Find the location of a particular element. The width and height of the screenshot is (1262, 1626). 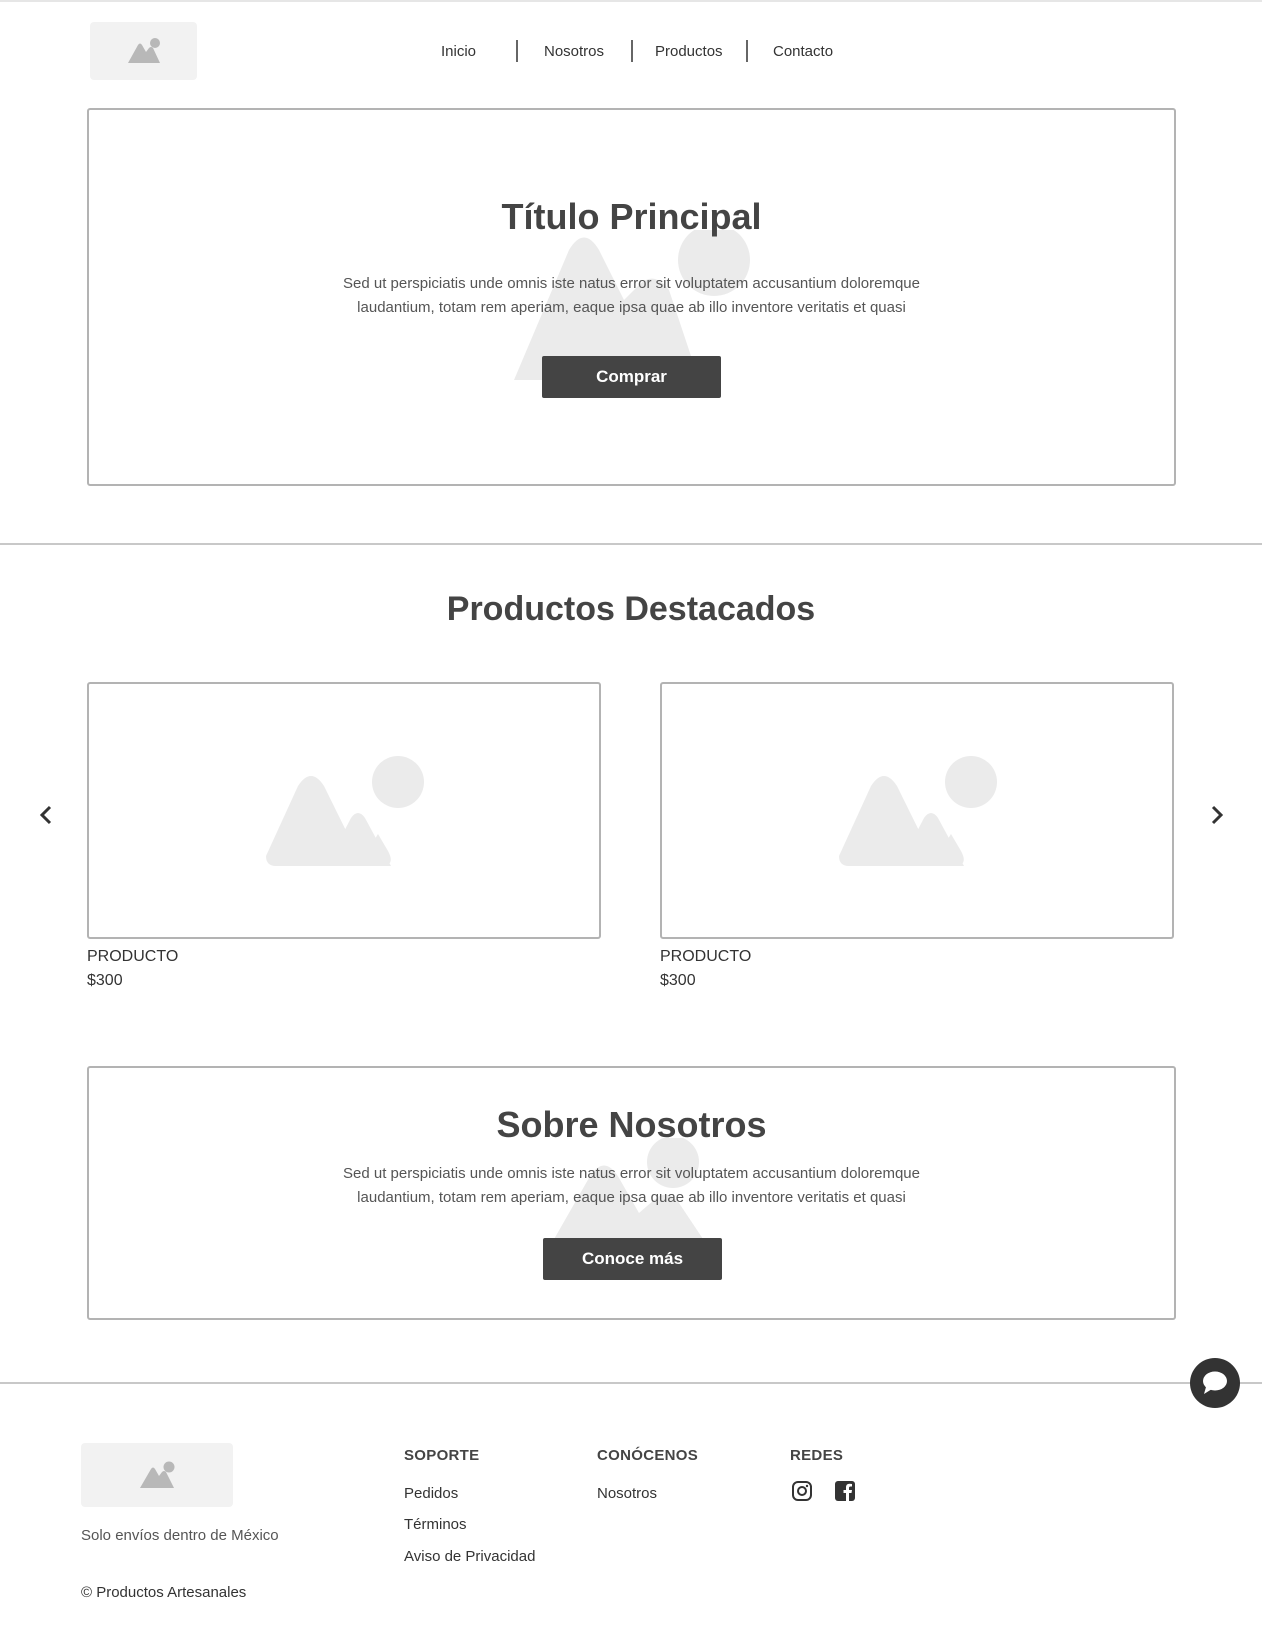

chevron-right-icon is located at coordinates (1217, 815).